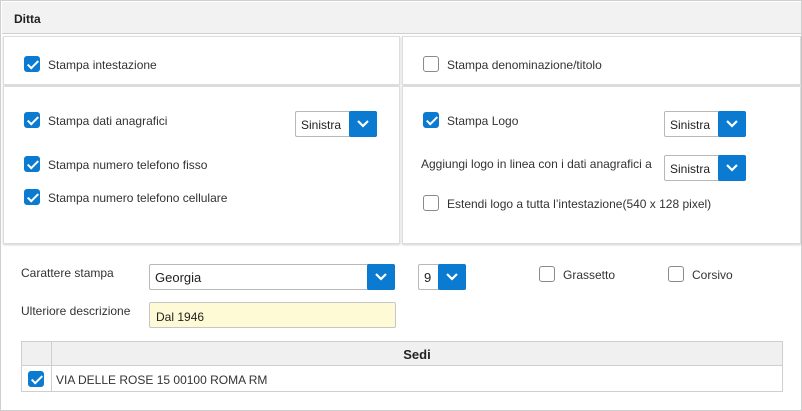  What do you see at coordinates (32, 164) in the screenshot?
I see `stampa-telefono-fisso-checkbox` at bounding box center [32, 164].